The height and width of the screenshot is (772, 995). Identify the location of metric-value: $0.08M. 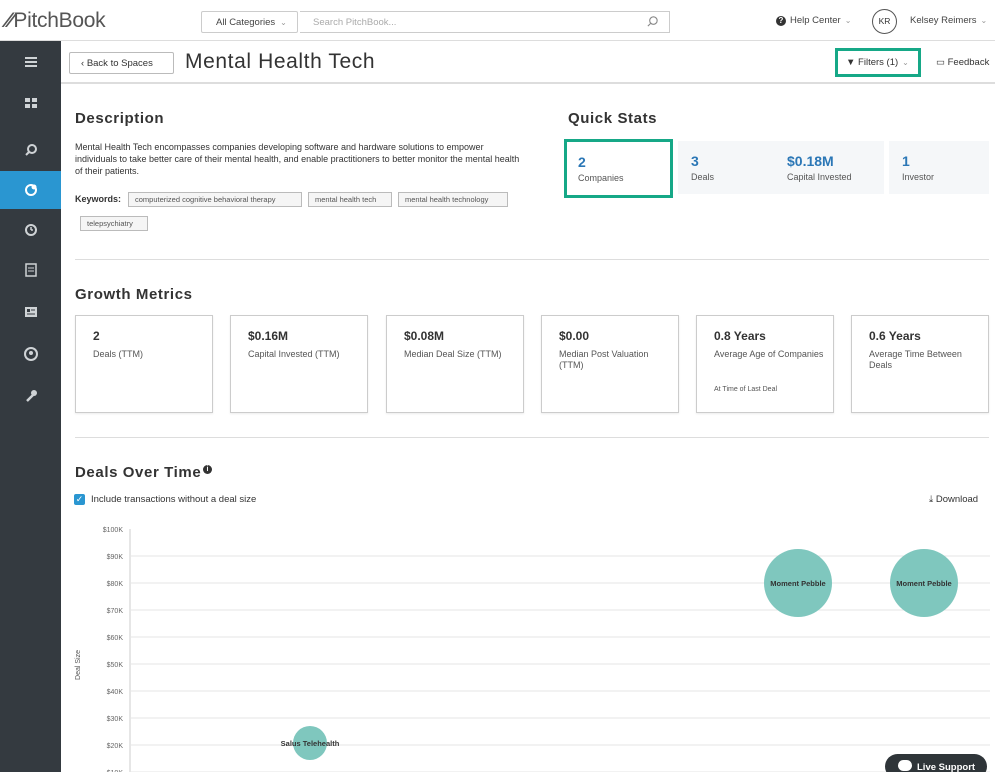
(424, 336).